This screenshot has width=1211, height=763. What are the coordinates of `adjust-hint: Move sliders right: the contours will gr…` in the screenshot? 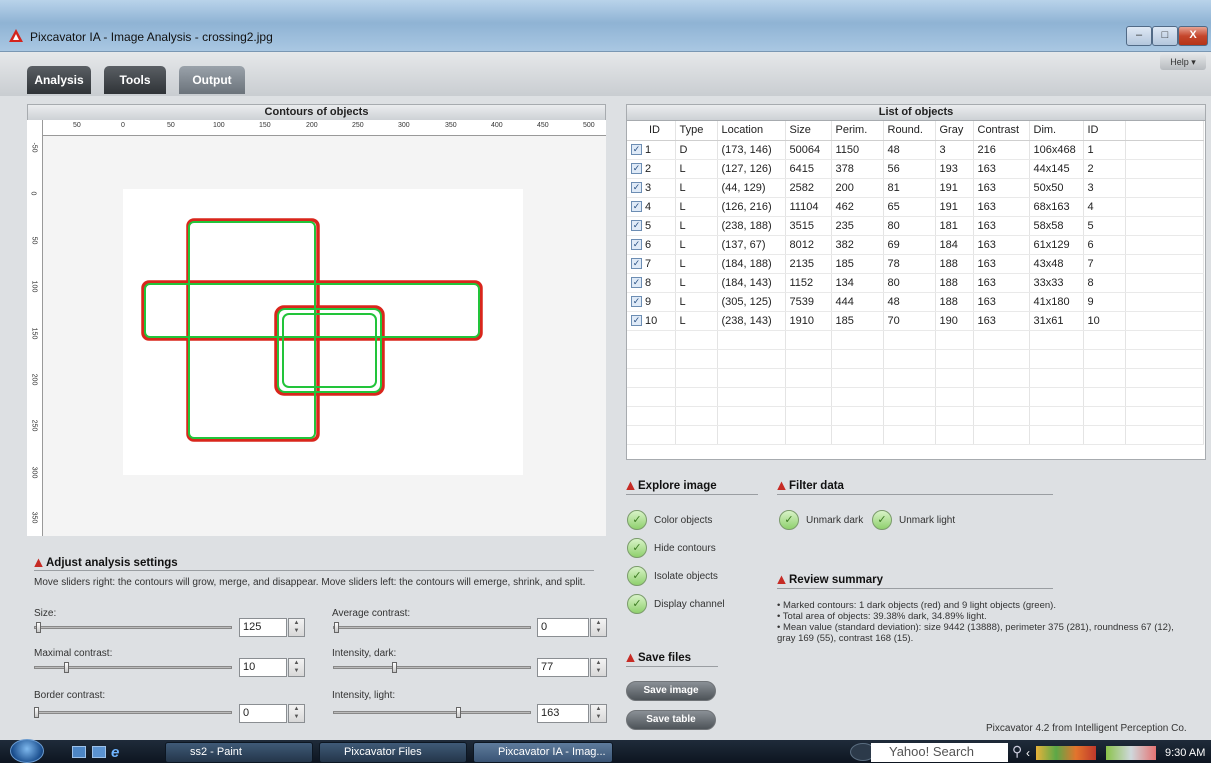 It's located at (310, 582).